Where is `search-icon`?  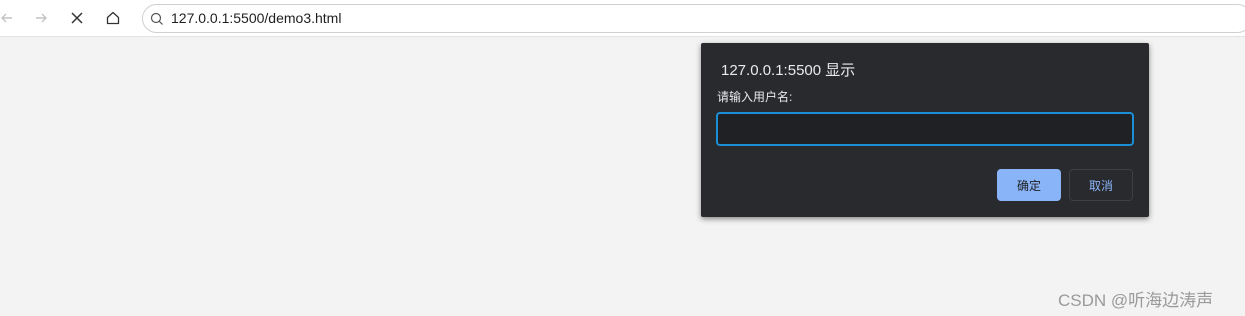
search-icon is located at coordinates (156, 18).